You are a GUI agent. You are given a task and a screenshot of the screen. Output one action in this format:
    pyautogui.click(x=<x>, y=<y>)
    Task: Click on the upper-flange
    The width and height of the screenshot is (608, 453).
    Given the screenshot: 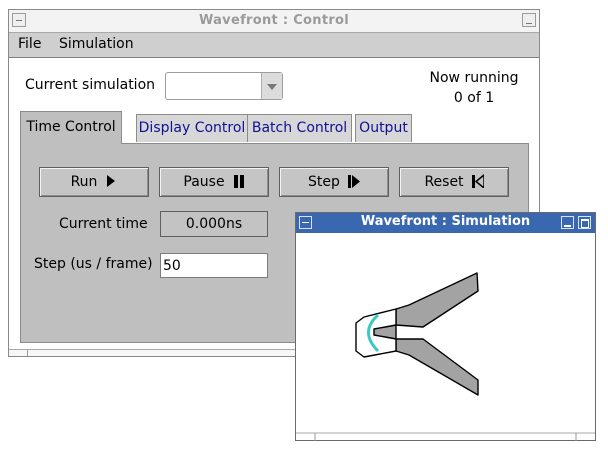 What is the action you would take?
    pyautogui.click(x=437, y=300)
    